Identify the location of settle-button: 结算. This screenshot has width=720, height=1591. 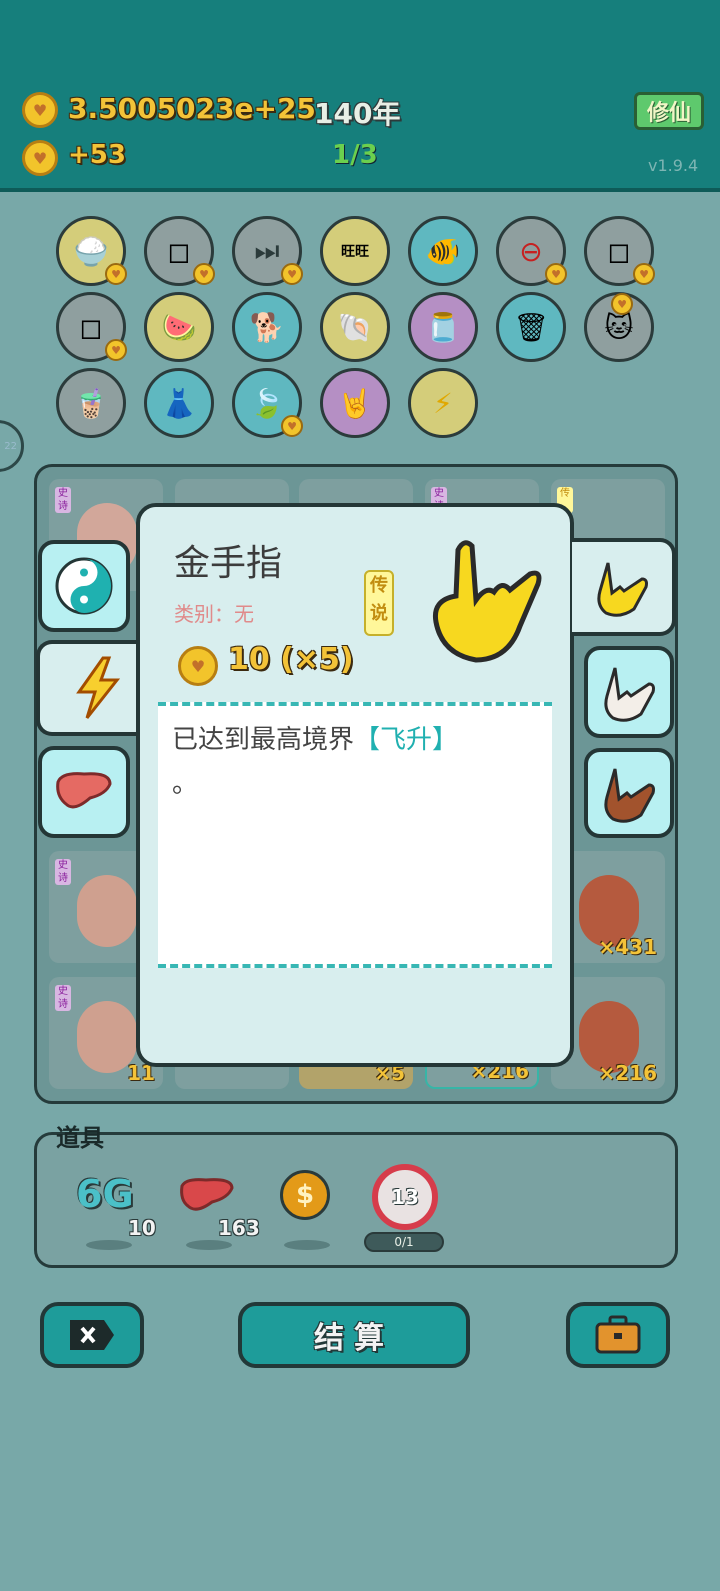
(354, 1335).